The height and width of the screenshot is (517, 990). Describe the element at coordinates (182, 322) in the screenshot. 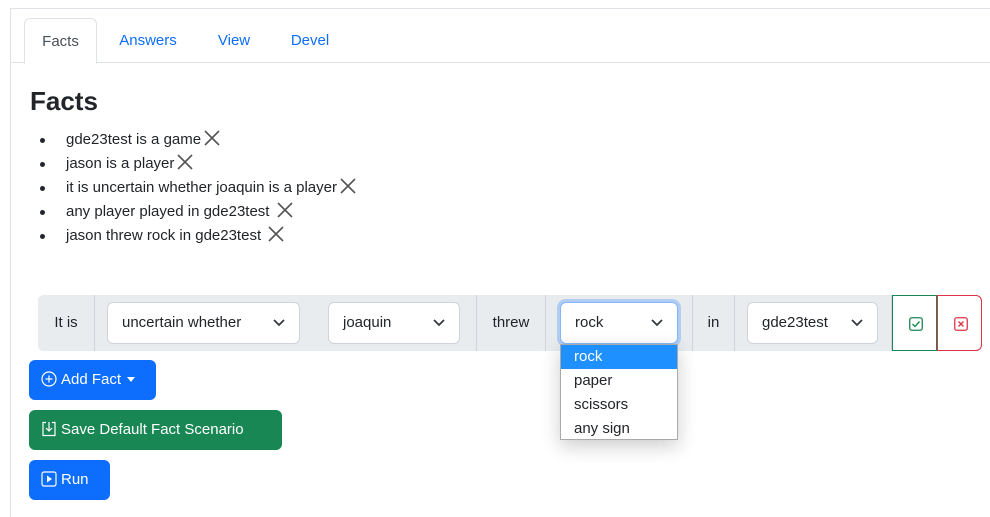

I see `modality-value: uncertain whether` at that location.